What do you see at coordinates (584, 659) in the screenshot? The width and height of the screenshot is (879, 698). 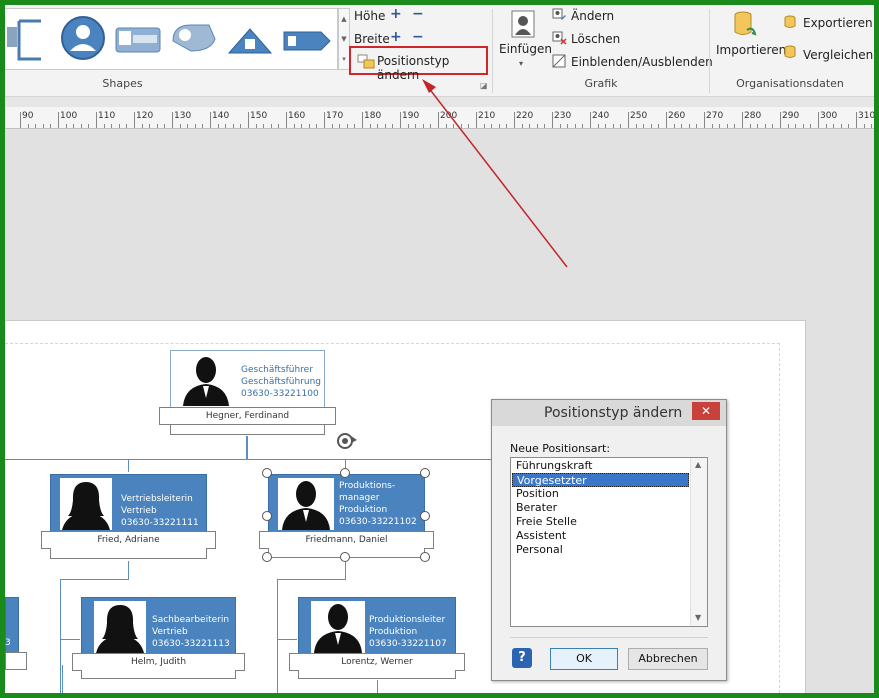 I see `ok-button: OK` at bounding box center [584, 659].